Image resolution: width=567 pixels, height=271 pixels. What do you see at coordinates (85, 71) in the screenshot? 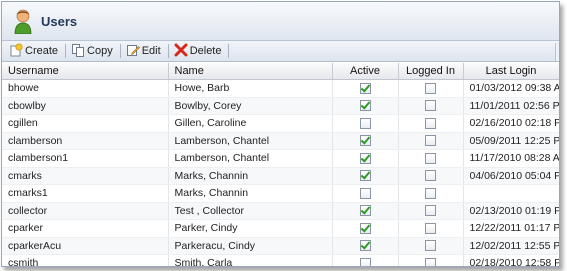
I see `column-header-username: Username` at bounding box center [85, 71].